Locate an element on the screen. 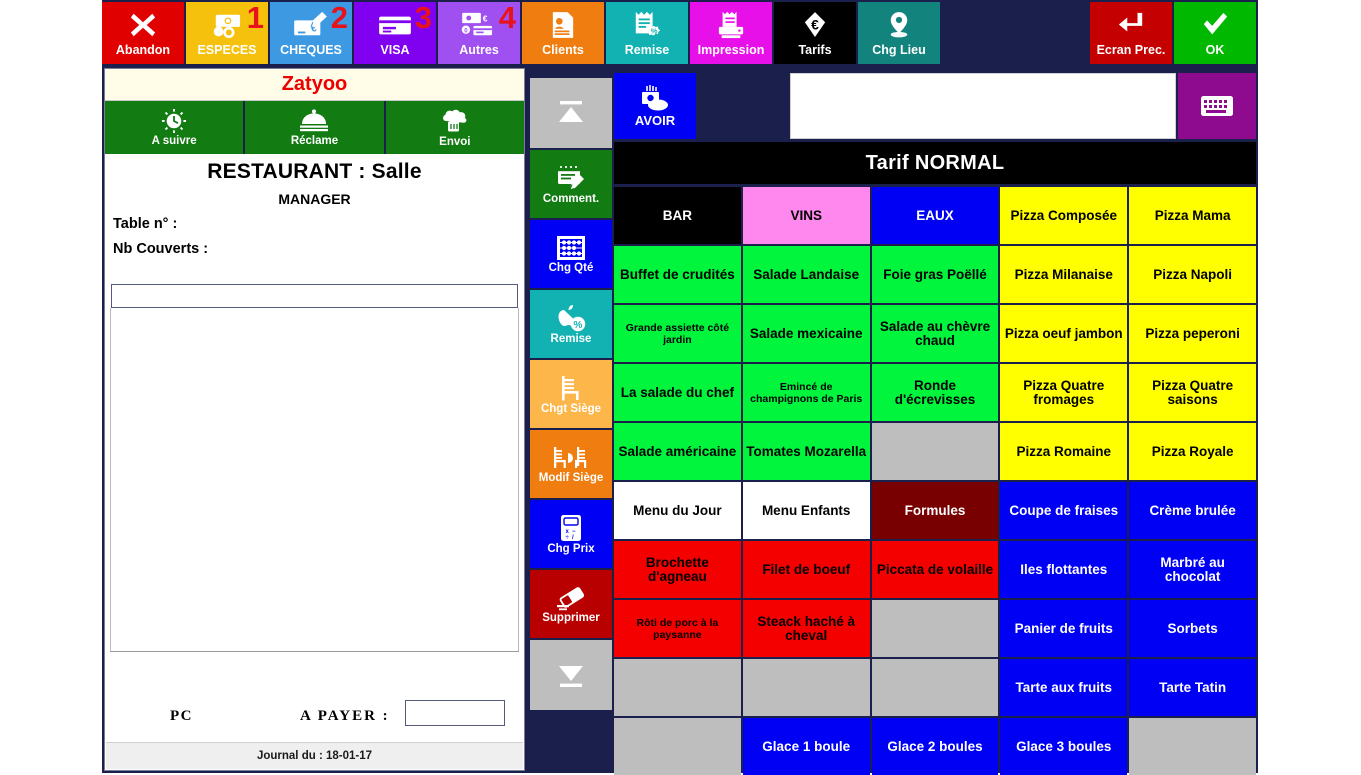 The image size is (1361, 775). pc-label: PC is located at coordinates (181, 716).